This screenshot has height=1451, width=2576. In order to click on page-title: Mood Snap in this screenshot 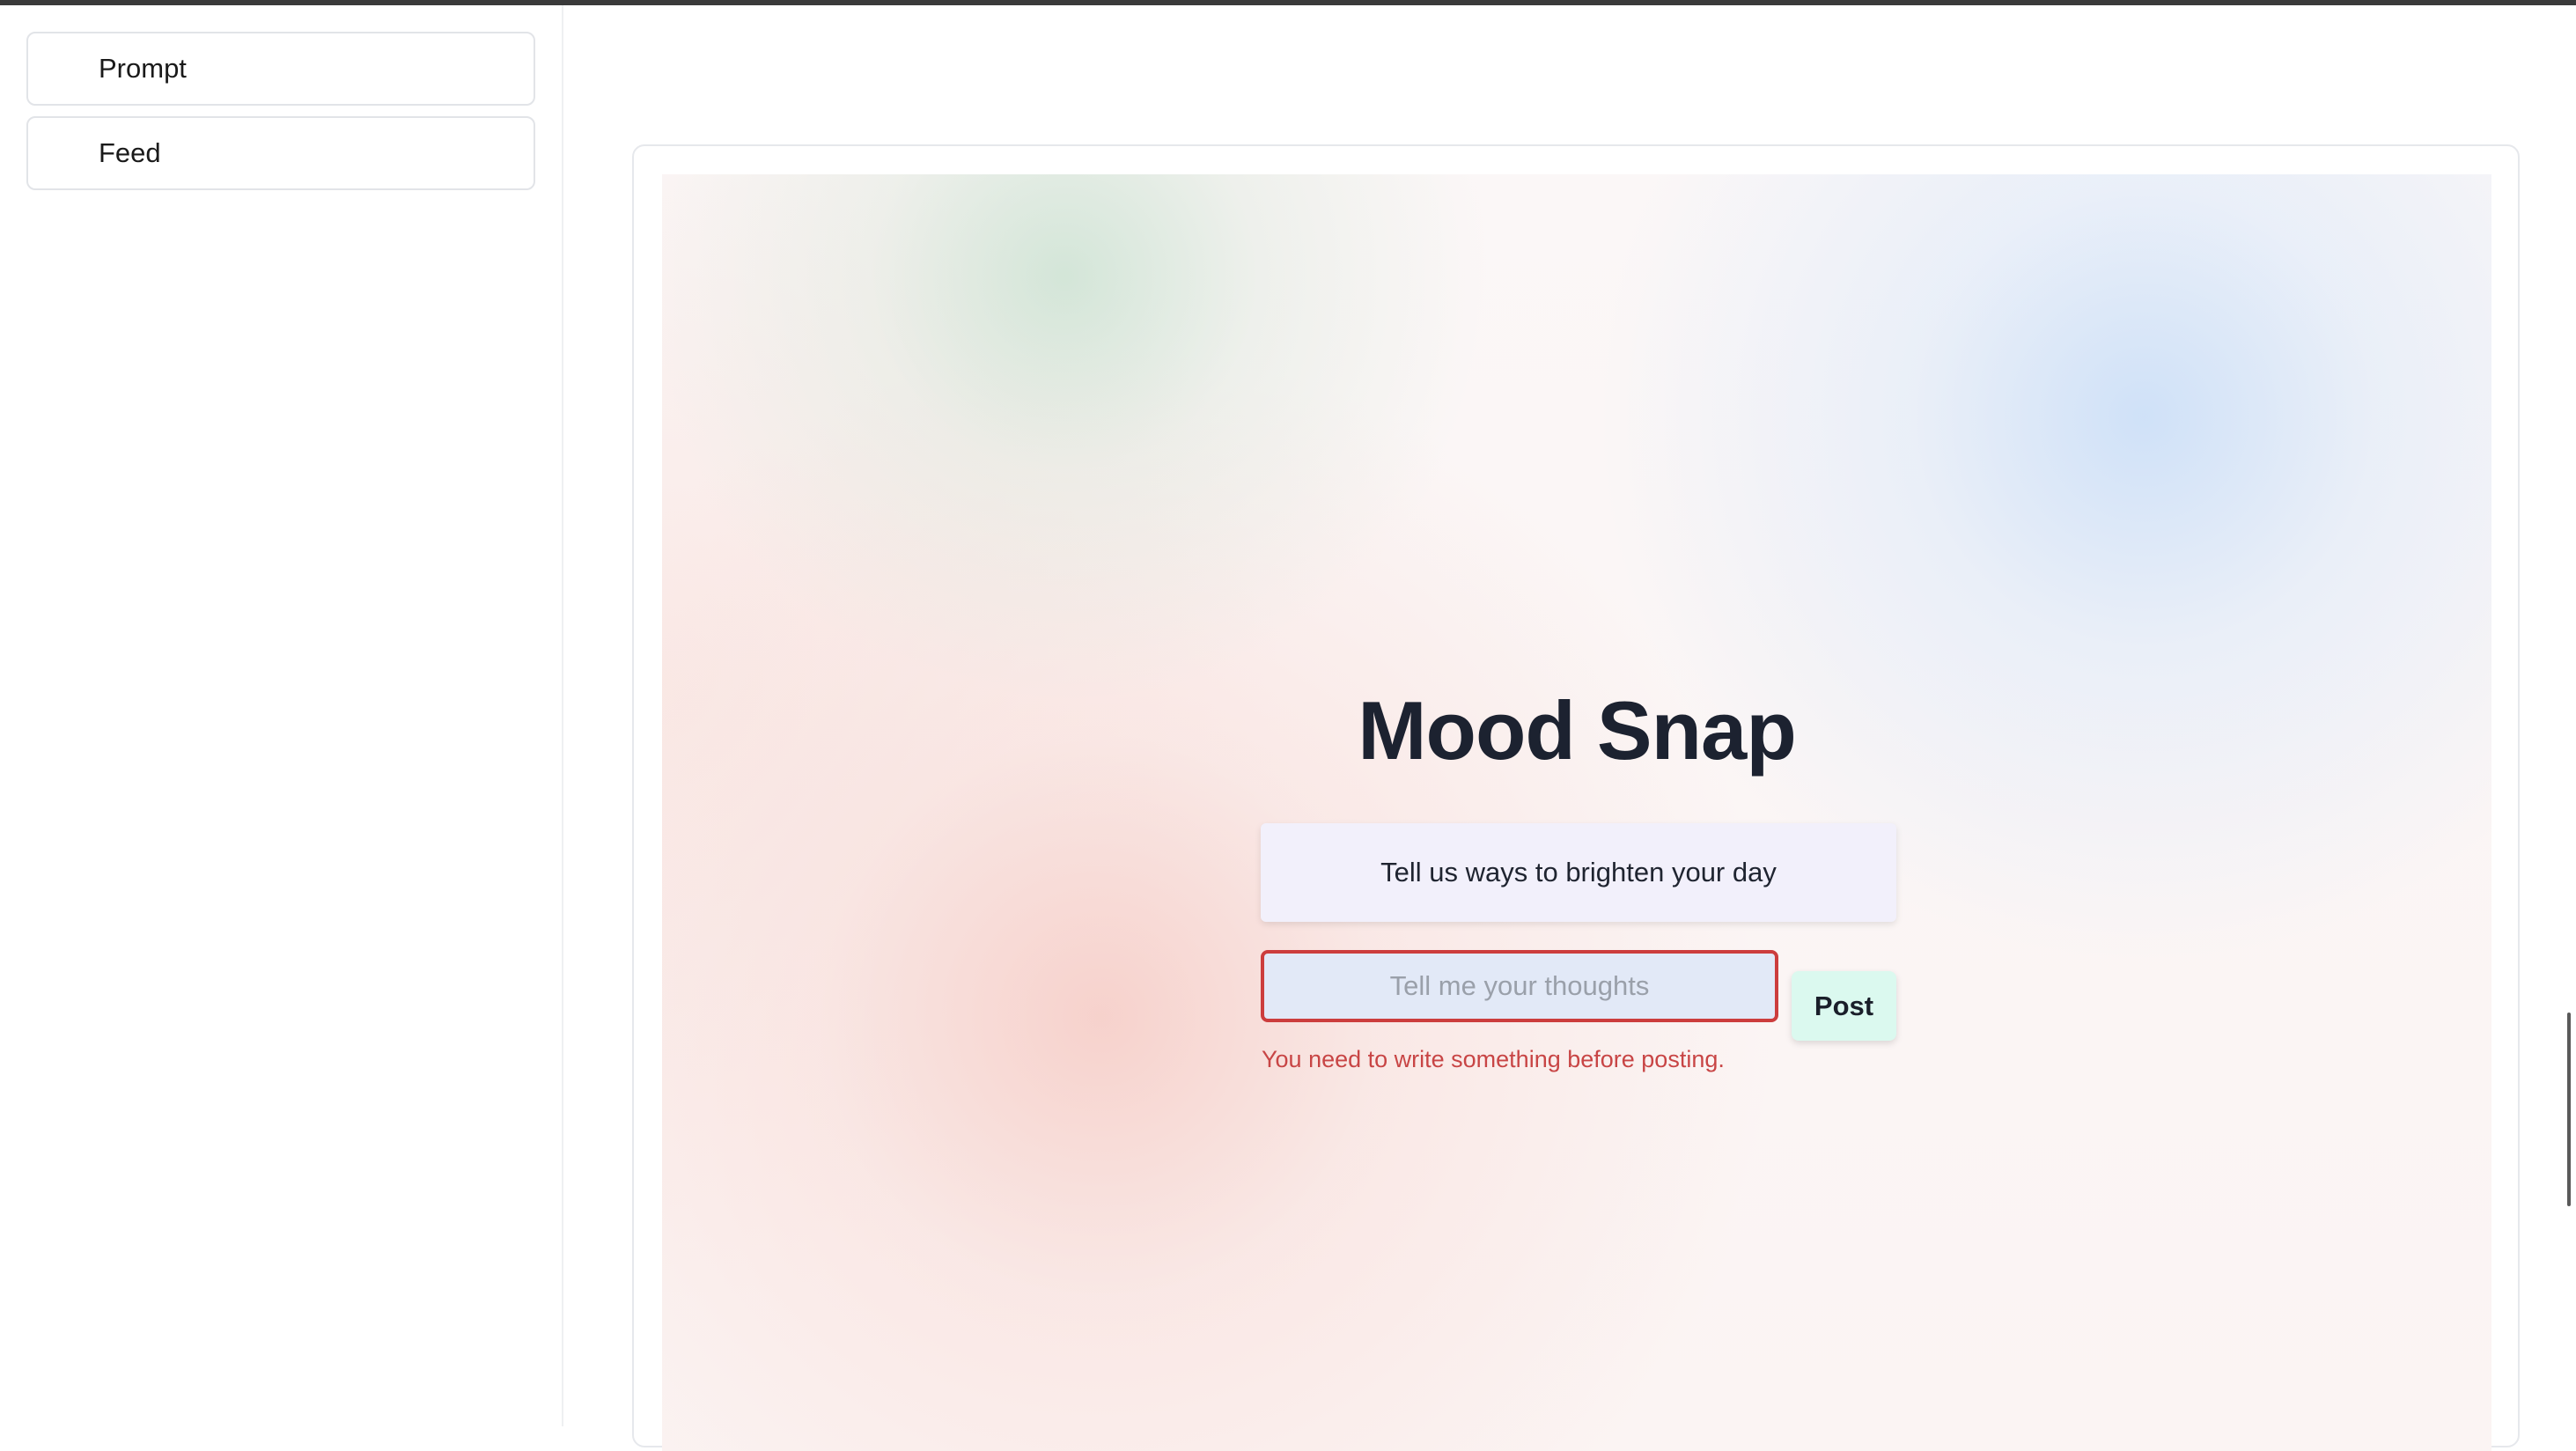, I will do `click(1577, 730)`.